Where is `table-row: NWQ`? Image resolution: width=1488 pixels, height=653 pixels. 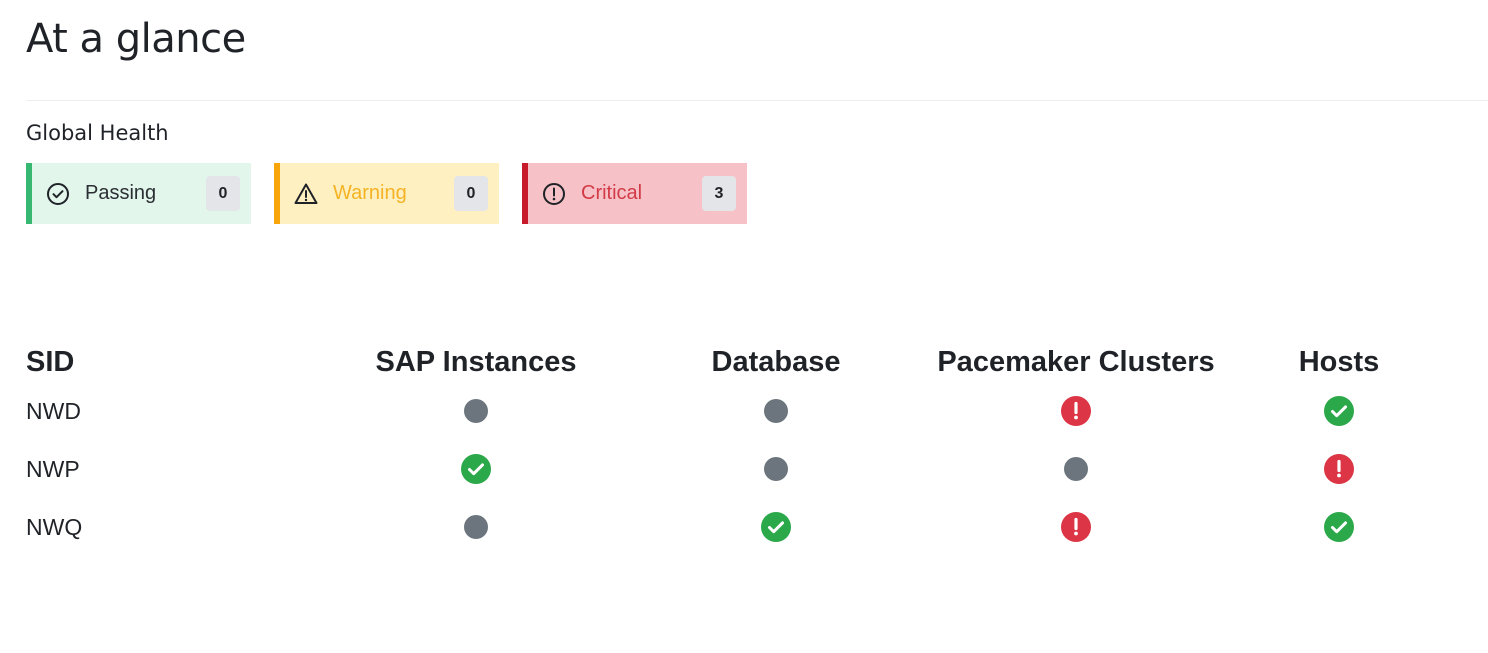 table-row: NWQ is located at coordinates (739, 527).